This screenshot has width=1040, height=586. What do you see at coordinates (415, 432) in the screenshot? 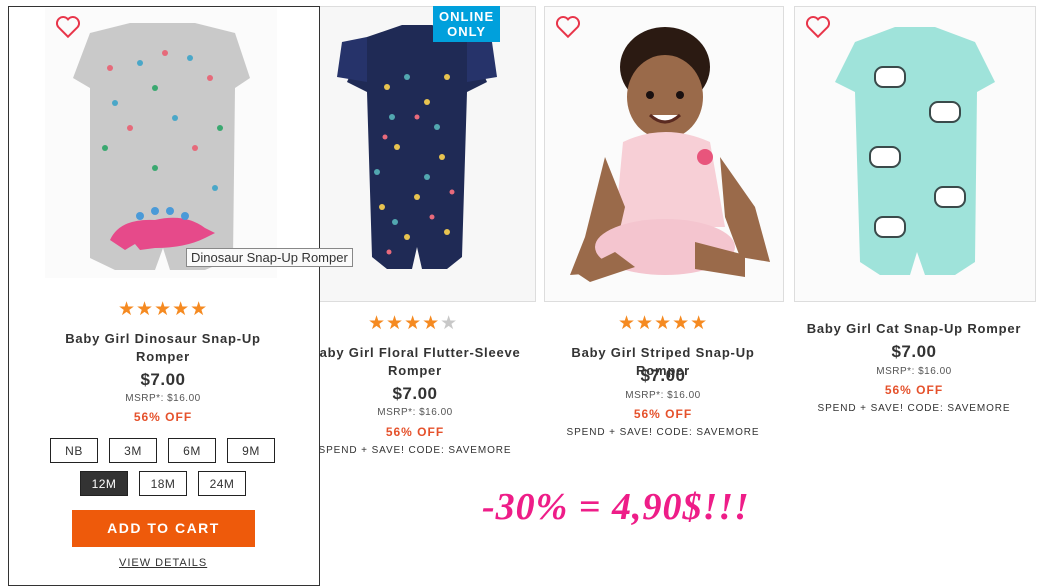
I see `discount-floral: 56% OFF` at bounding box center [415, 432].